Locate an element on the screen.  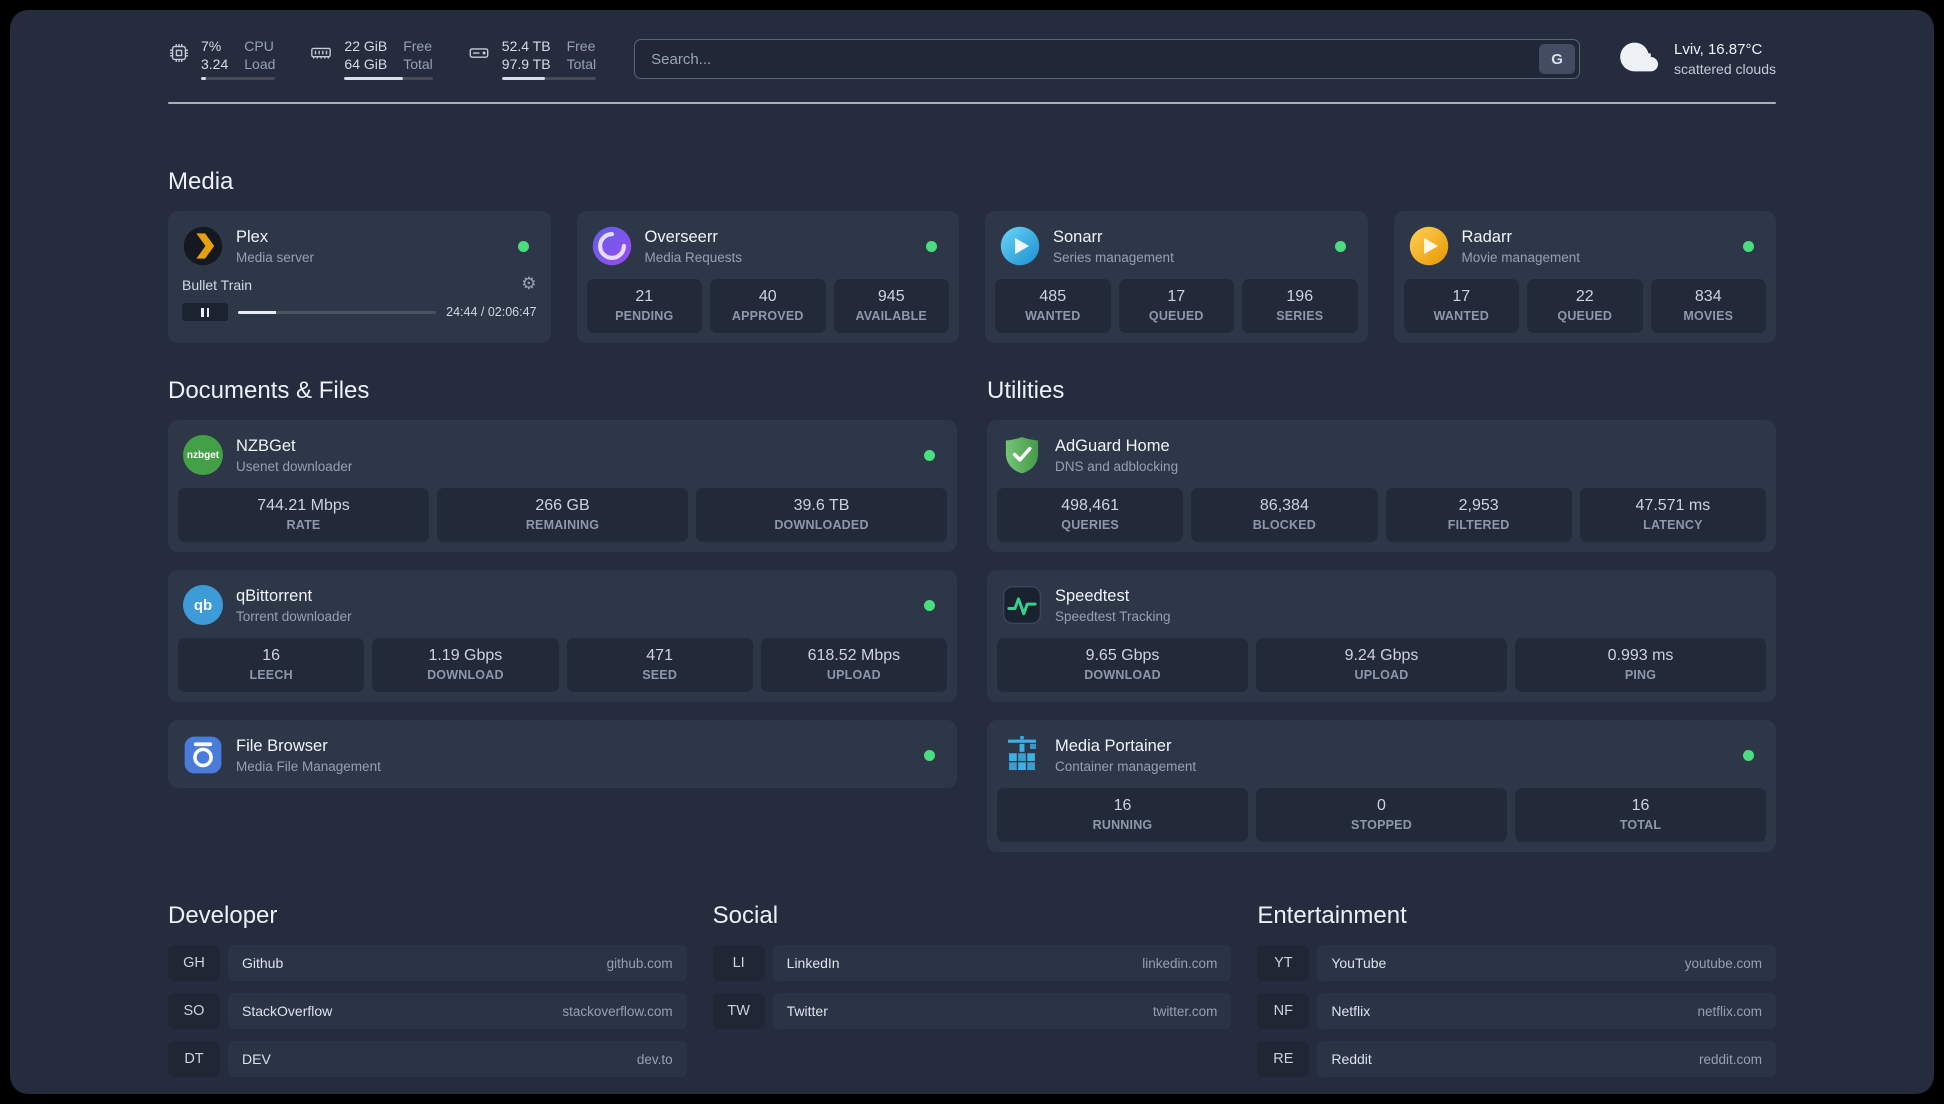
stat-tile: 22 QUEUED is located at coordinates (1585, 306).